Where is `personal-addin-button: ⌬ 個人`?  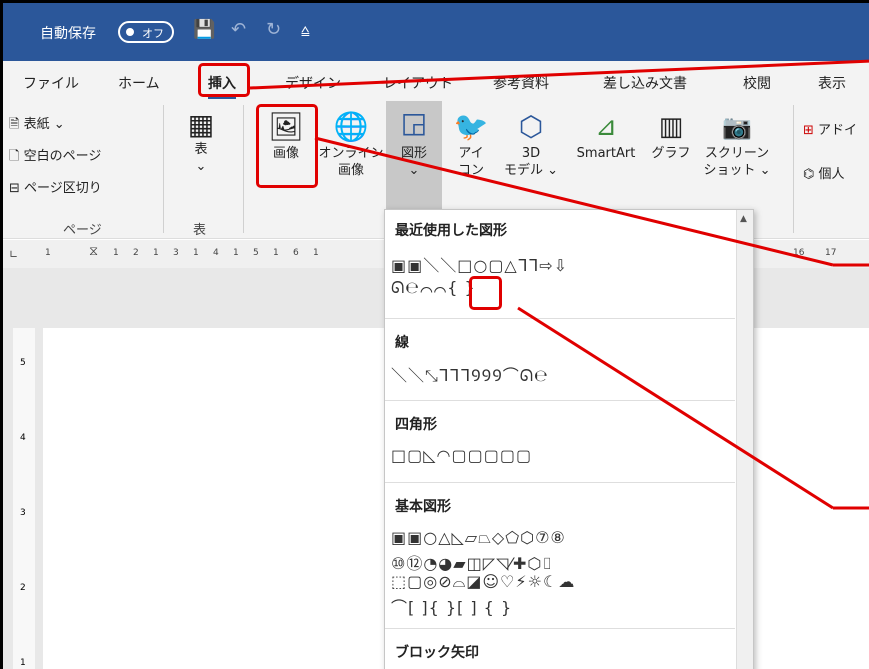
personal-addin-button: ⌬ 個人 is located at coordinates (824, 172).